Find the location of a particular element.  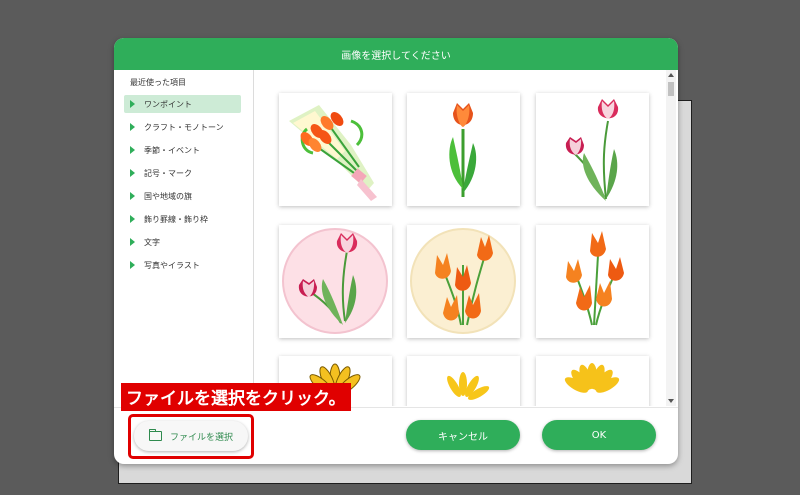

gallery-item-tulip-bouquet is located at coordinates (335, 149).